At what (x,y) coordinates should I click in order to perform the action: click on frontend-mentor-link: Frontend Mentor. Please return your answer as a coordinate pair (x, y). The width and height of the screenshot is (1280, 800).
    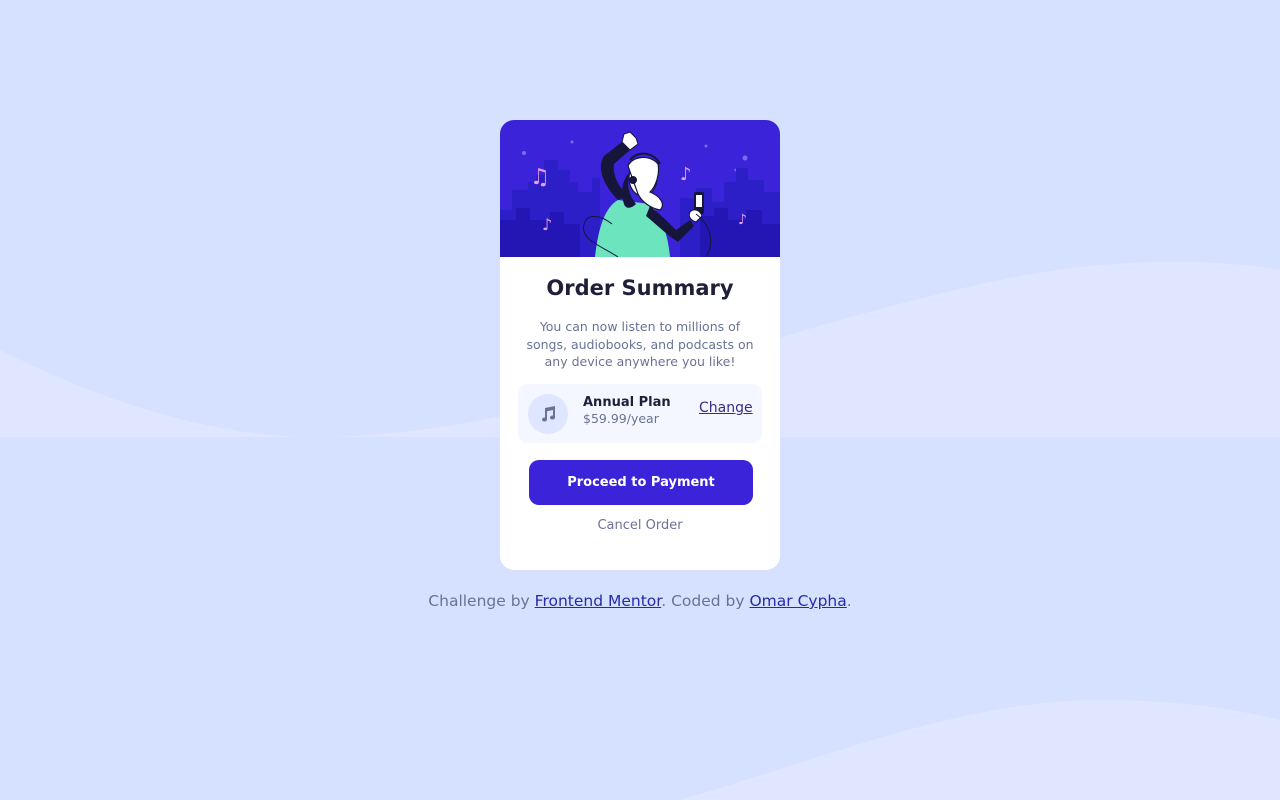
    Looking at the image, I should click on (598, 601).